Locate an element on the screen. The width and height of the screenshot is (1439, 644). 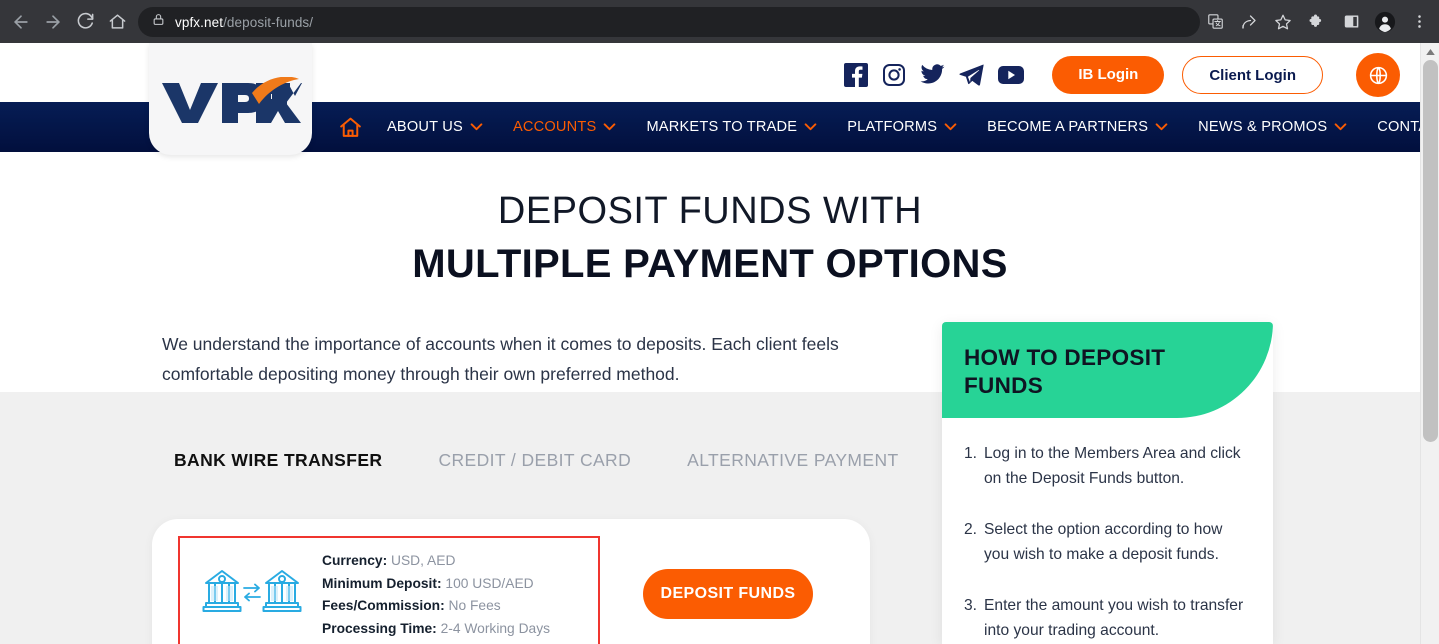
youtube-icon is located at coordinates (1011, 75).